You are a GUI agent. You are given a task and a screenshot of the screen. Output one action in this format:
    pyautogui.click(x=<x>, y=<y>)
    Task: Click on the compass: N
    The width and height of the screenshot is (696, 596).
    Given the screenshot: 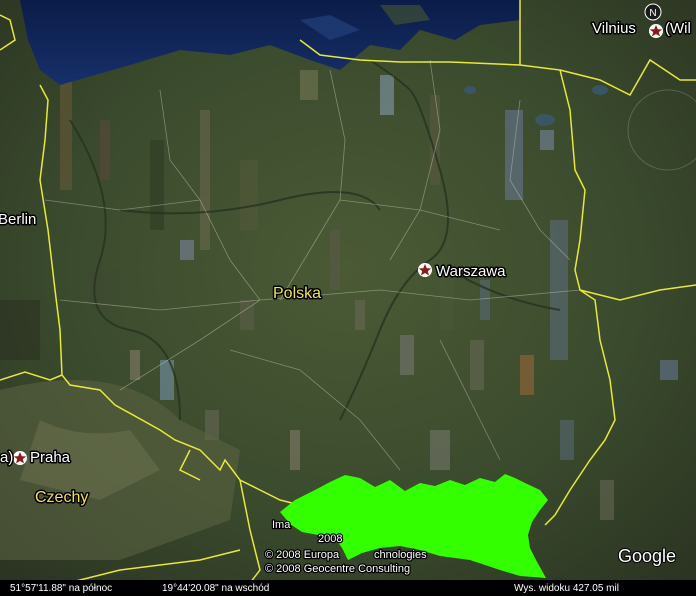 What is the action you would take?
    pyautogui.click(x=653, y=12)
    